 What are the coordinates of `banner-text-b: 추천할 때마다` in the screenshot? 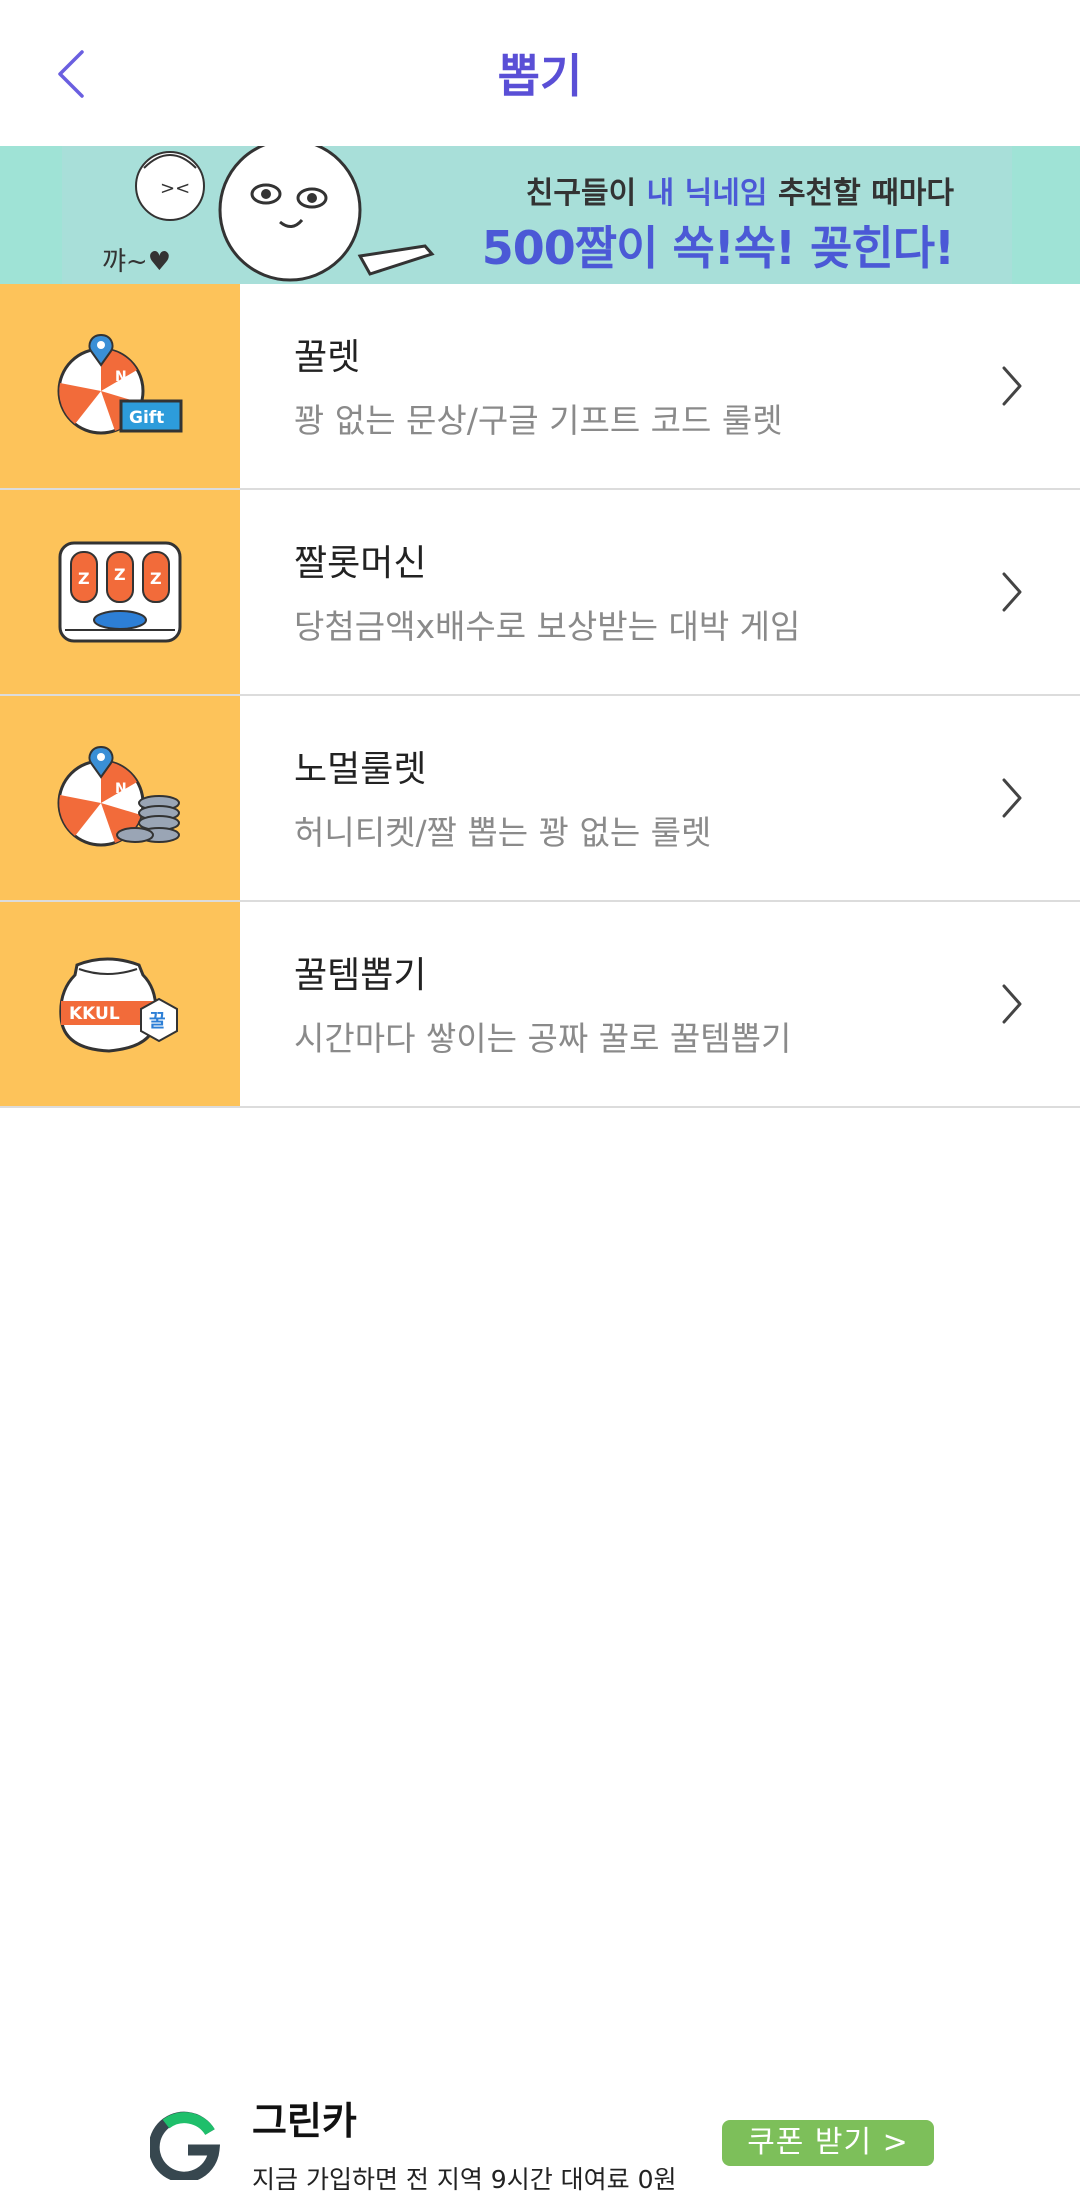 It's located at (860, 193).